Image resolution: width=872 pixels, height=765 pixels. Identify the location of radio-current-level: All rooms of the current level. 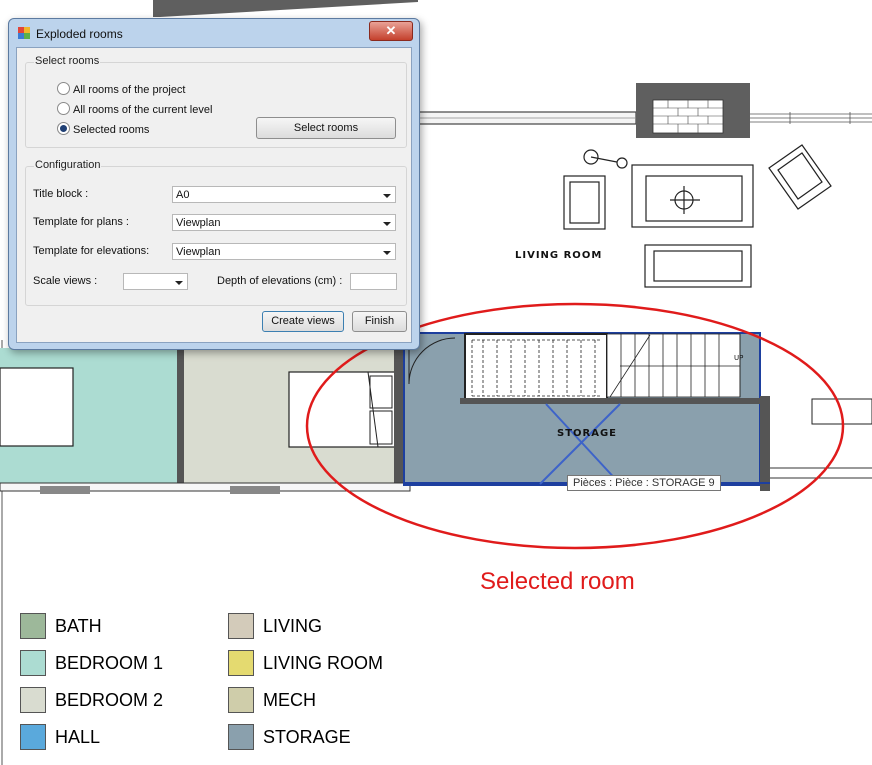
(134, 109).